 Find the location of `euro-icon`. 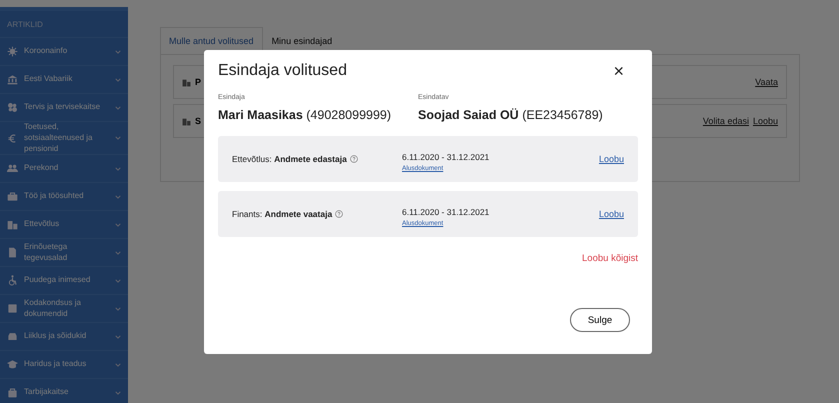

euro-icon is located at coordinates (12, 138).